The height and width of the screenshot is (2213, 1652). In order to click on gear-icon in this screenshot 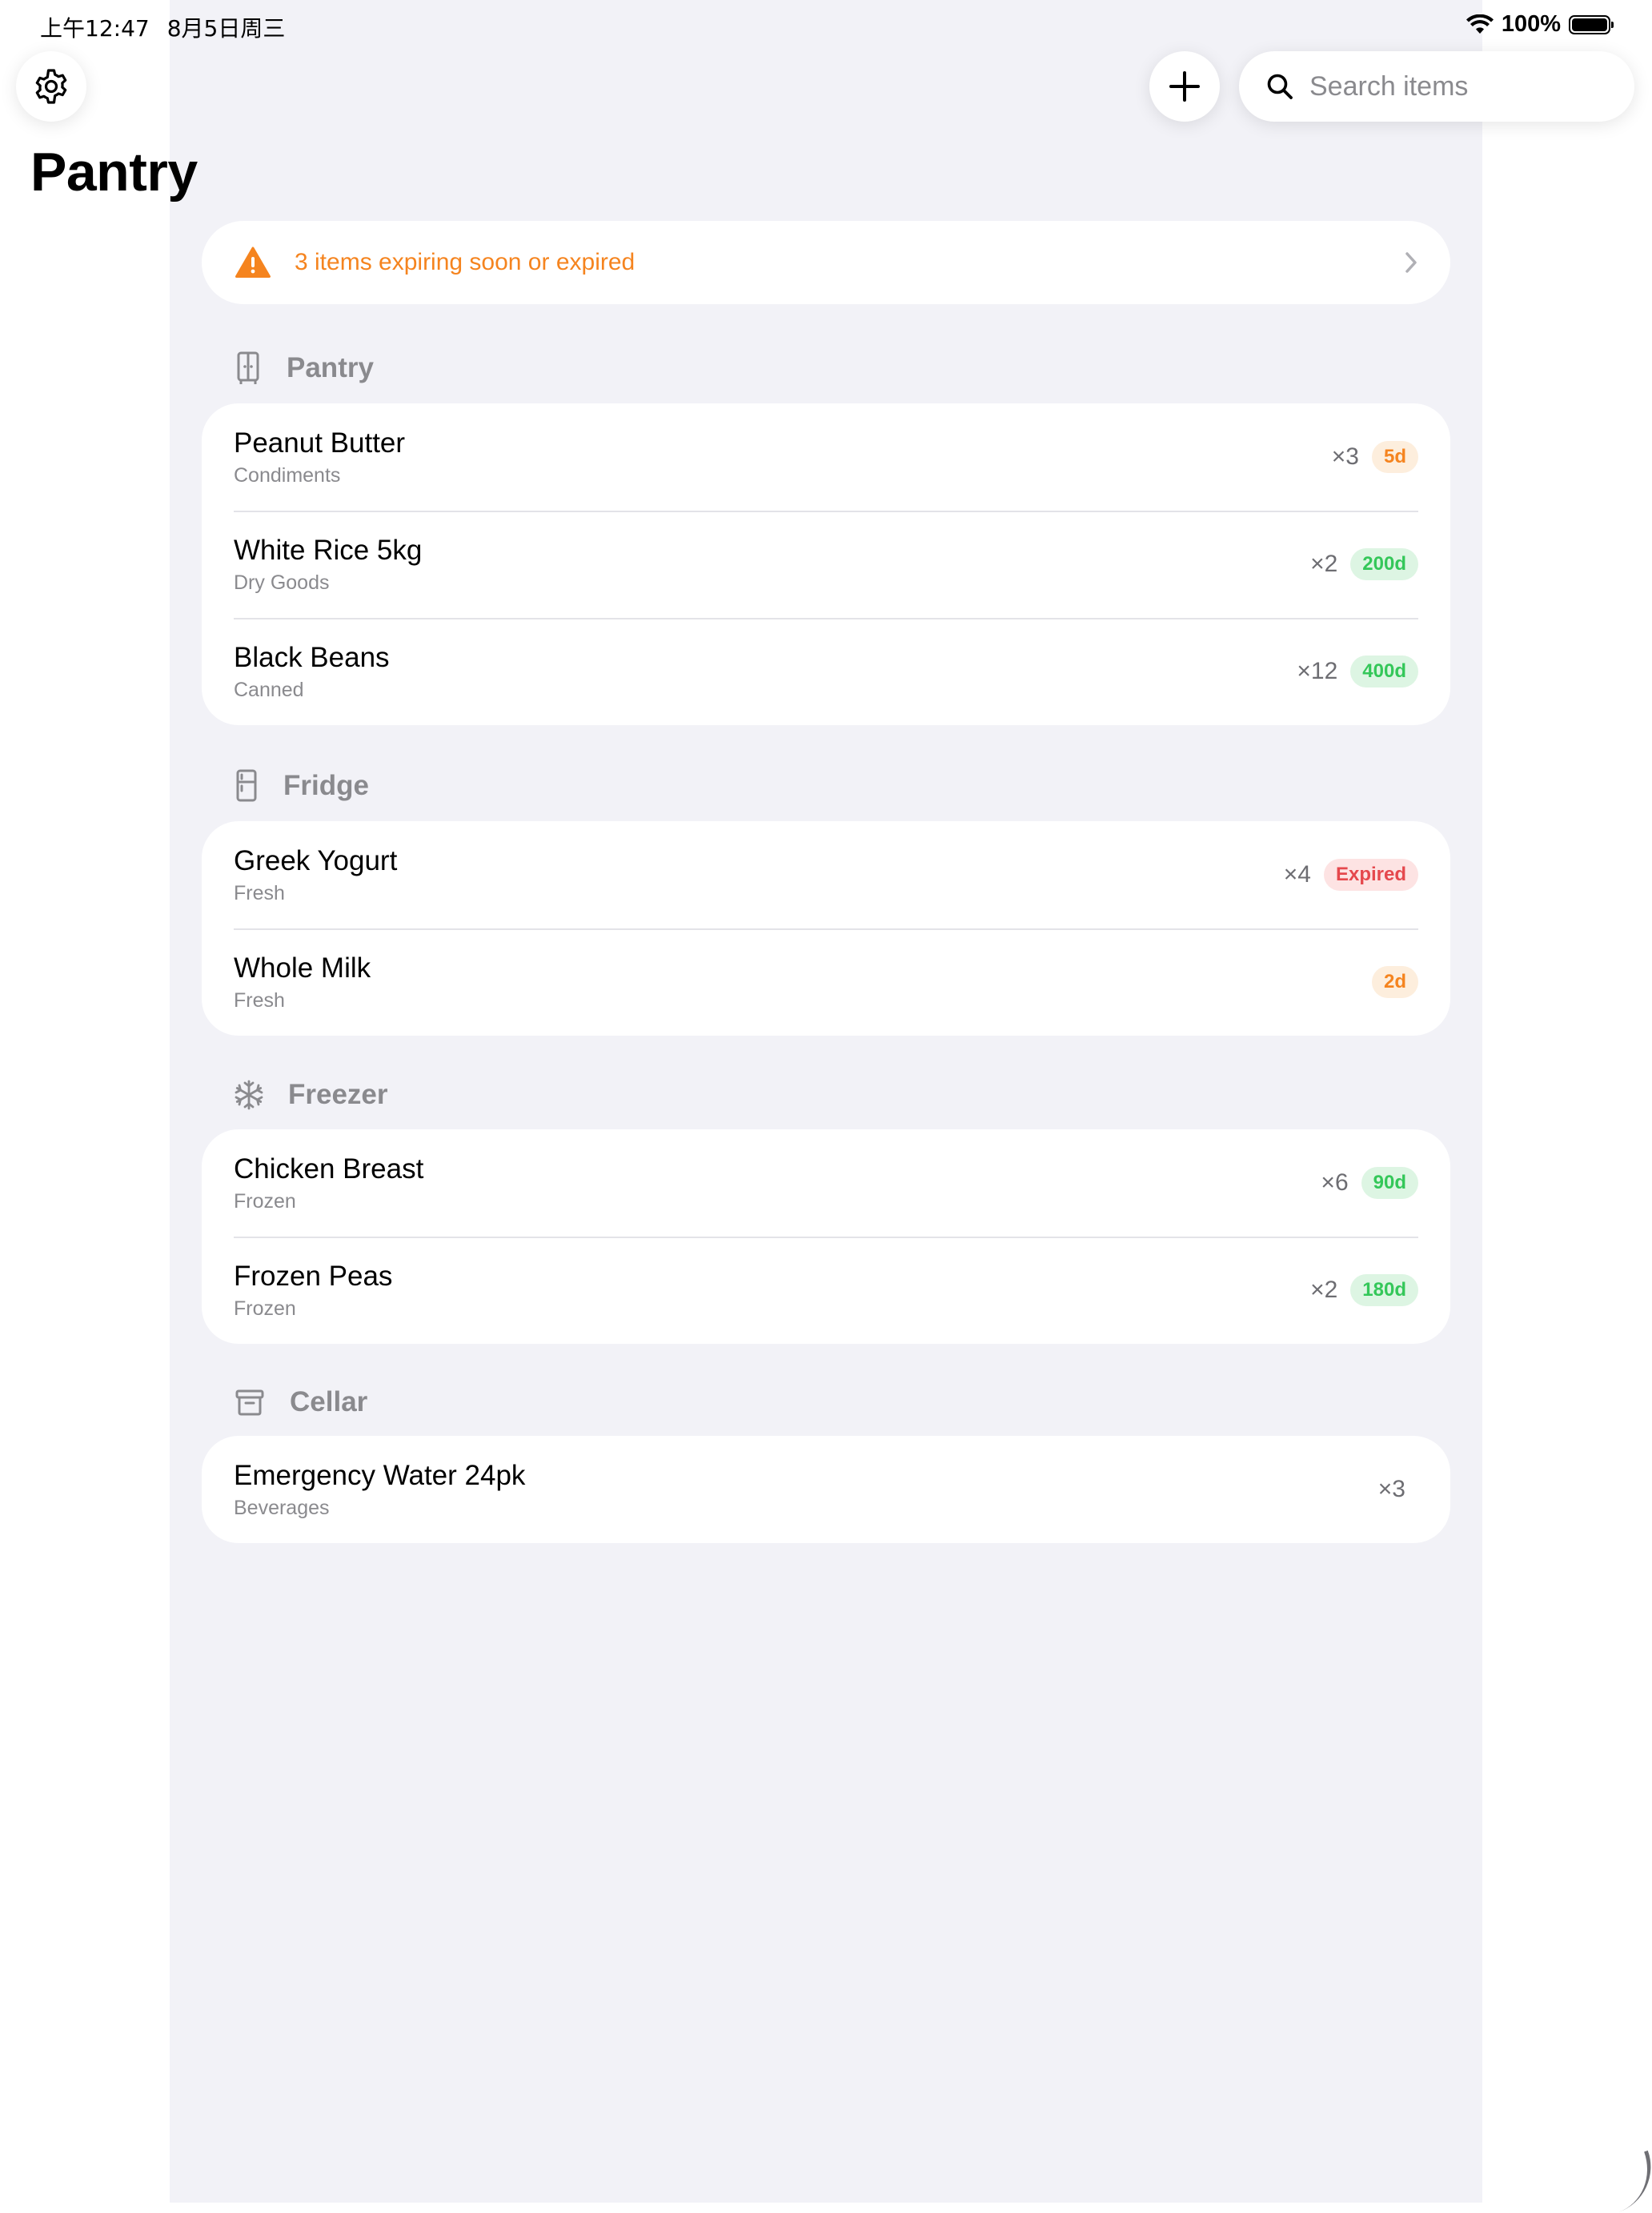, I will do `click(51, 86)`.